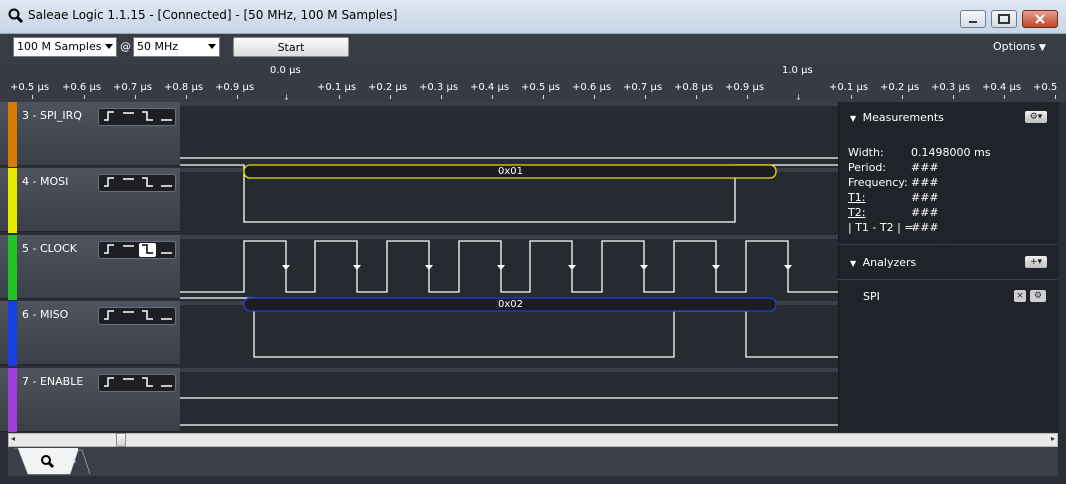  I want to click on ruler-major-label: 0.0 µs, so click(285, 70).